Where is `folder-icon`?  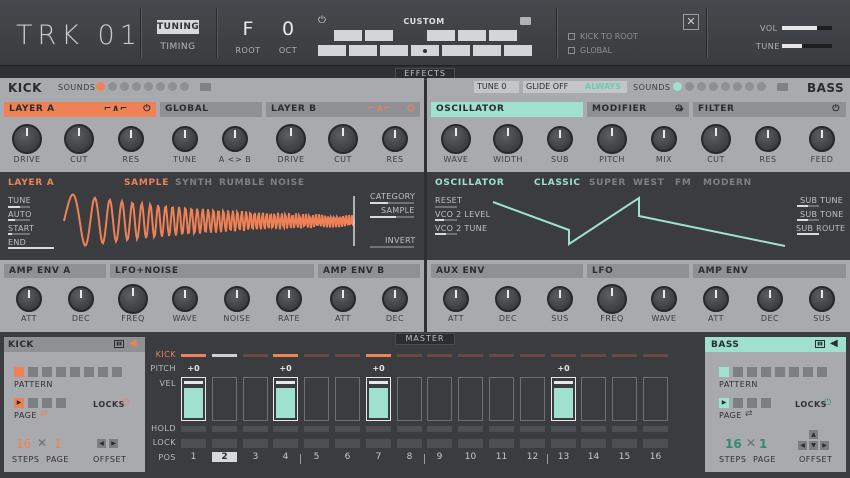 folder-icon is located at coordinates (525, 21).